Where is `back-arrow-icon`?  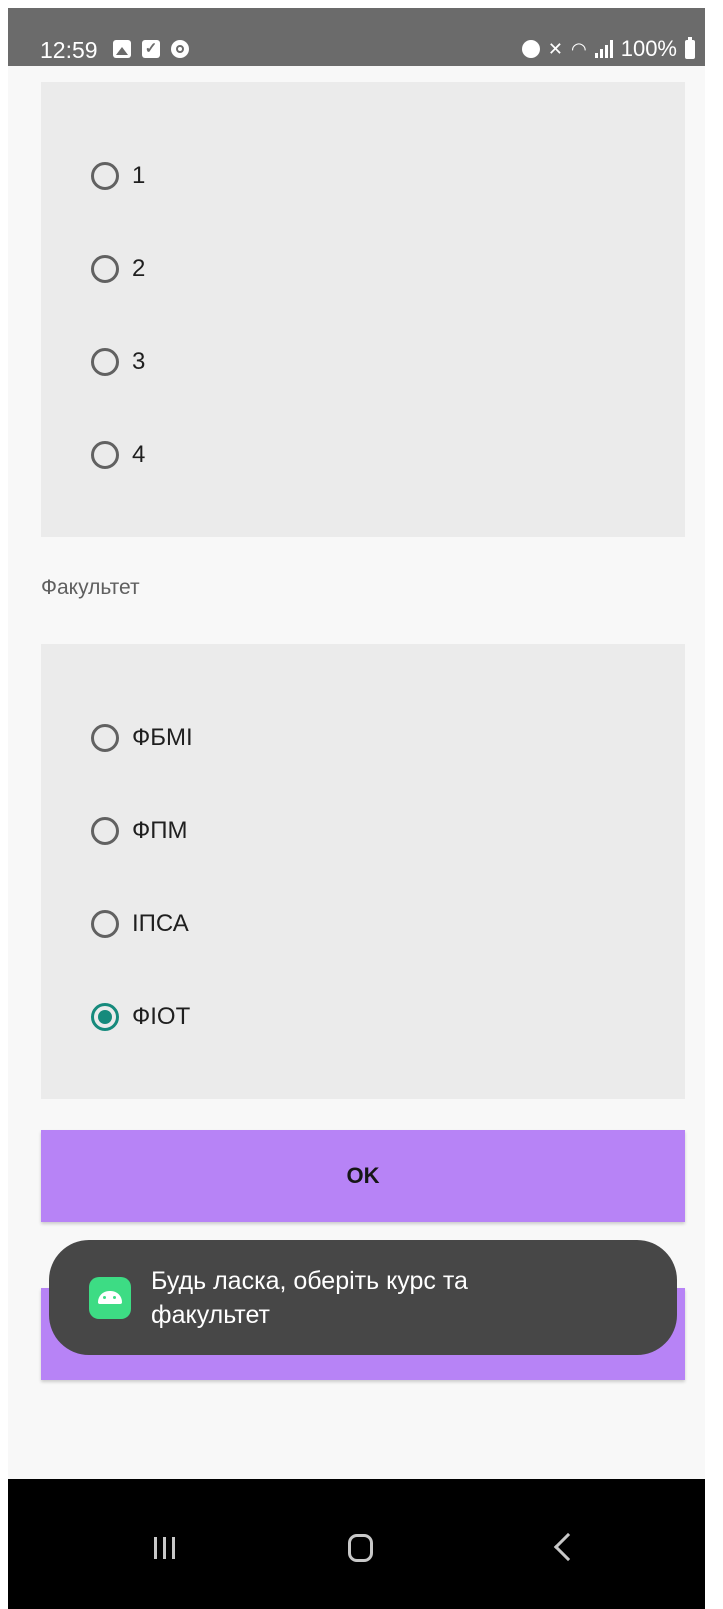 back-arrow-icon is located at coordinates (568, 1547).